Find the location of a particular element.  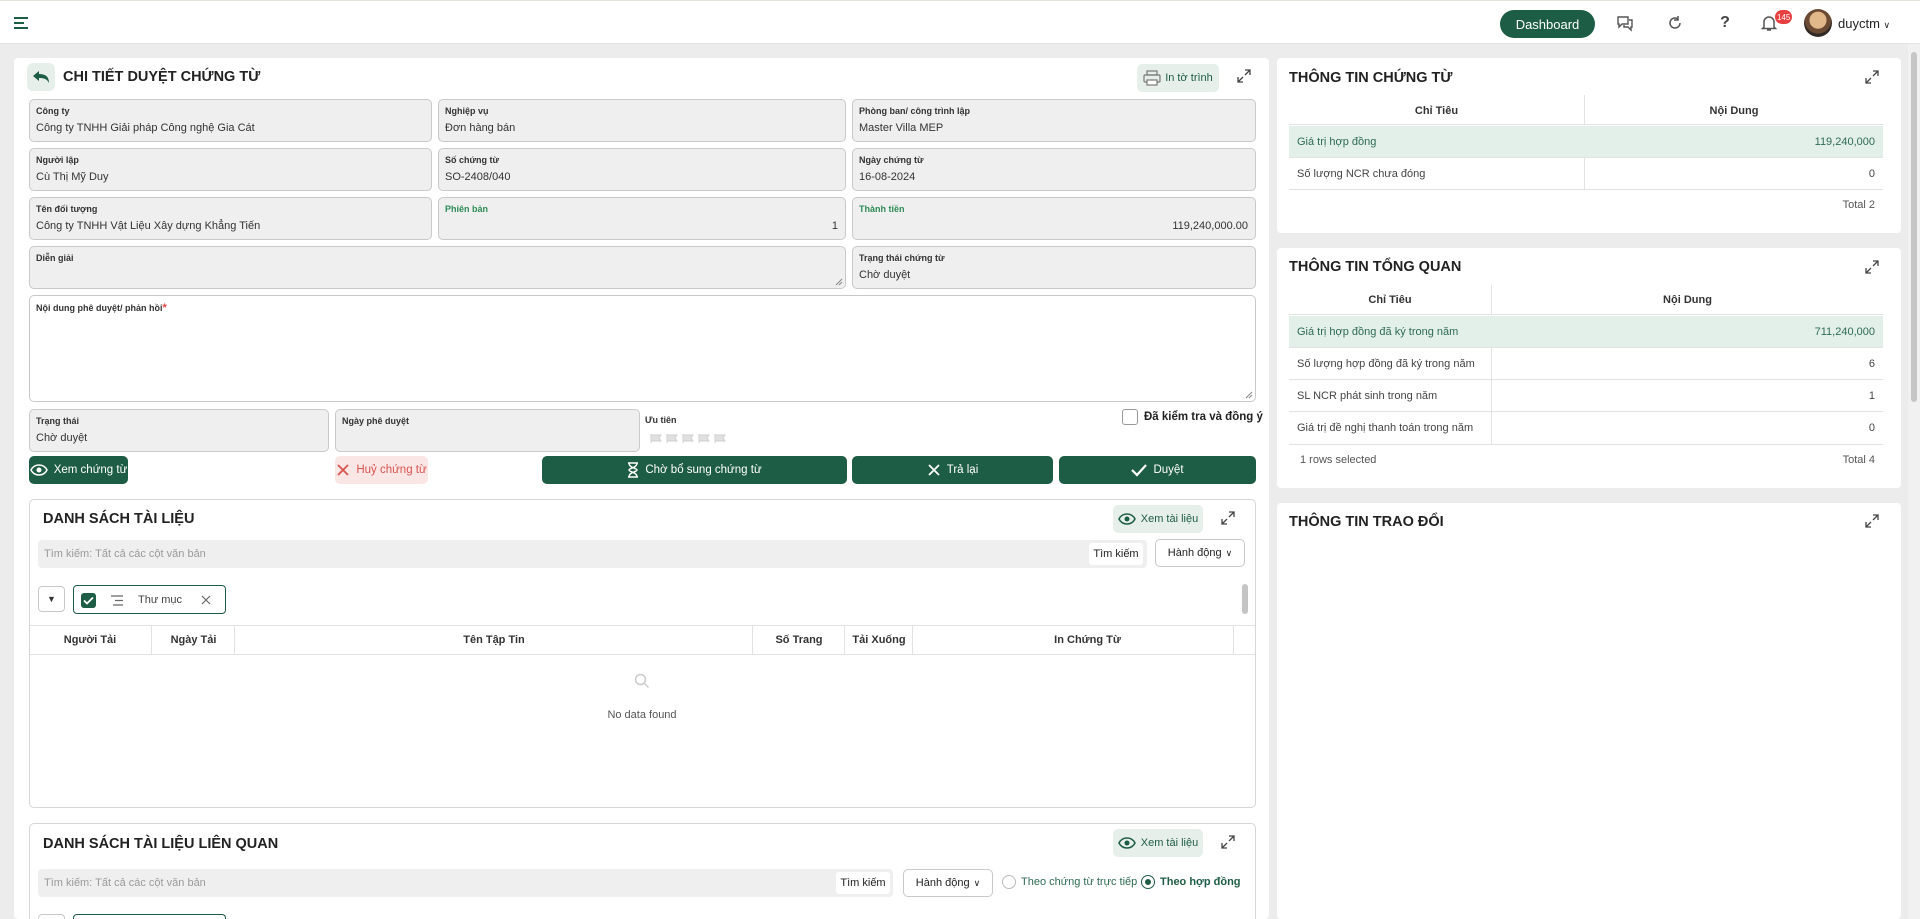

amount-value: 119,240,000.00 is located at coordinates (1210, 226).